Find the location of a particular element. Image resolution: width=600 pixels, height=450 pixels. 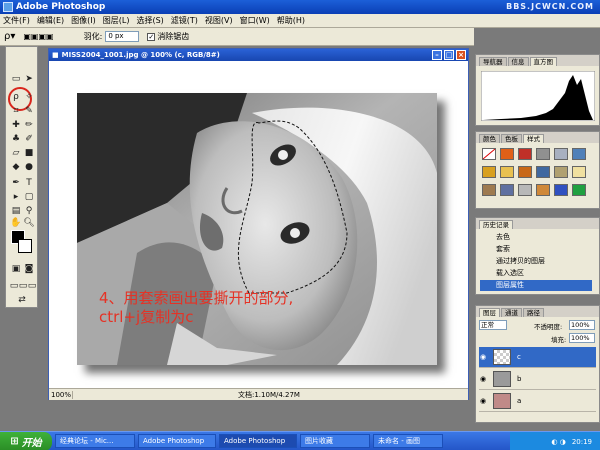

history-item-layer-properties: 图层属性 is located at coordinates (536, 285).